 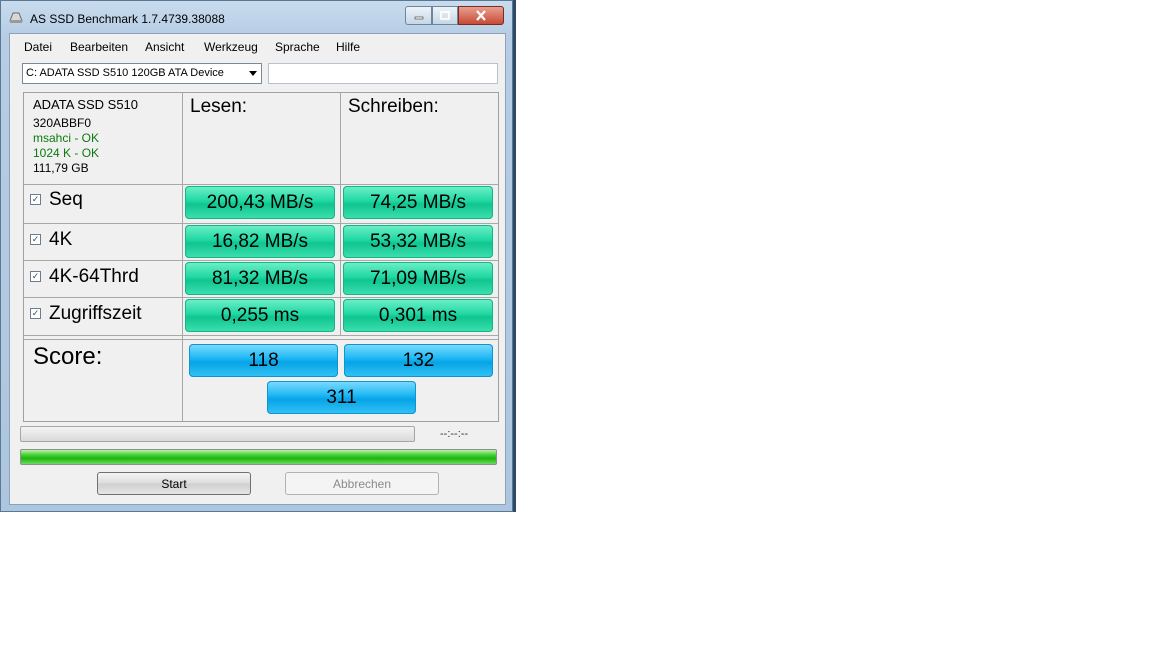 I want to click on seq-checkbox: ✓, so click(x=35, y=199).